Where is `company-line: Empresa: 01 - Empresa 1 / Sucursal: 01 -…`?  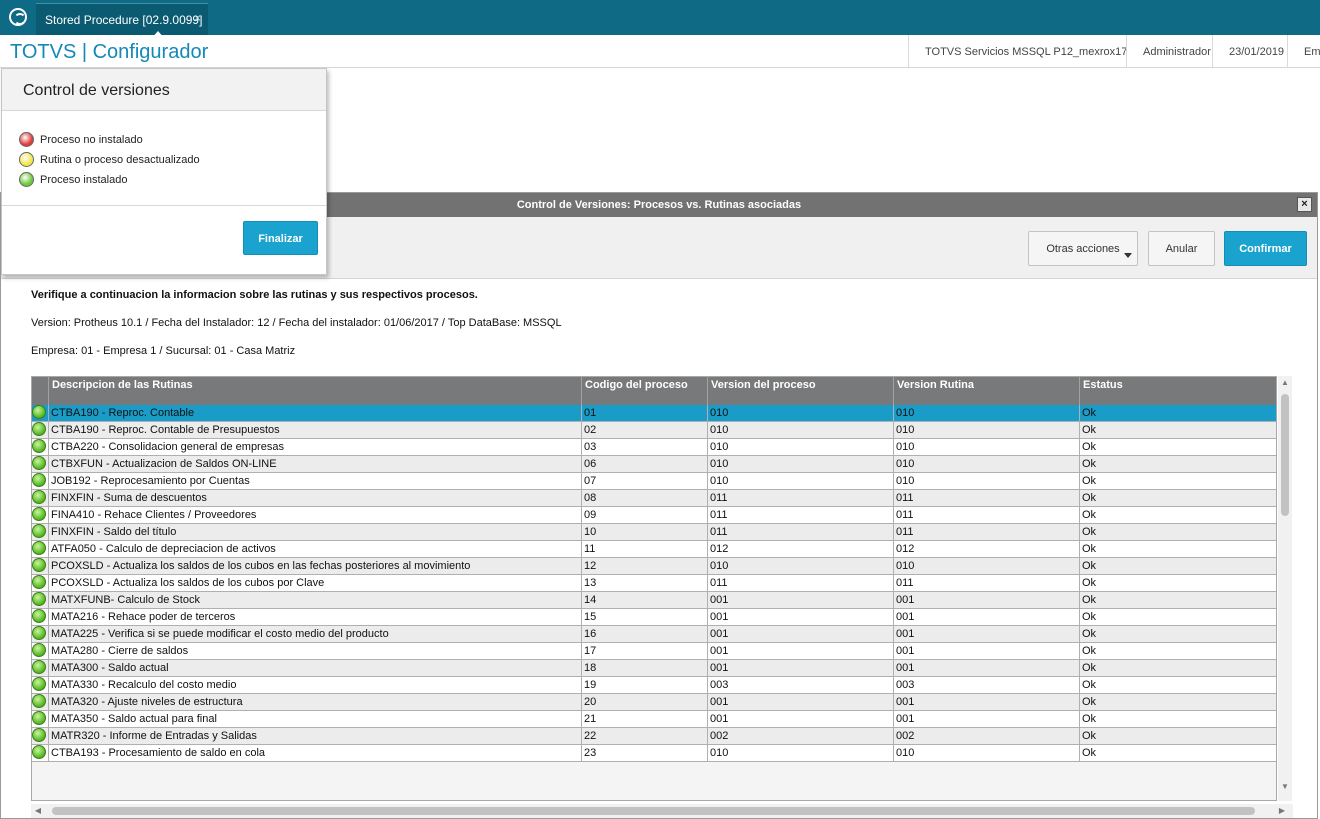
company-line: Empresa: 01 - Empresa 1 / Sucursal: 01 -… is located at coordinates (163, 351).